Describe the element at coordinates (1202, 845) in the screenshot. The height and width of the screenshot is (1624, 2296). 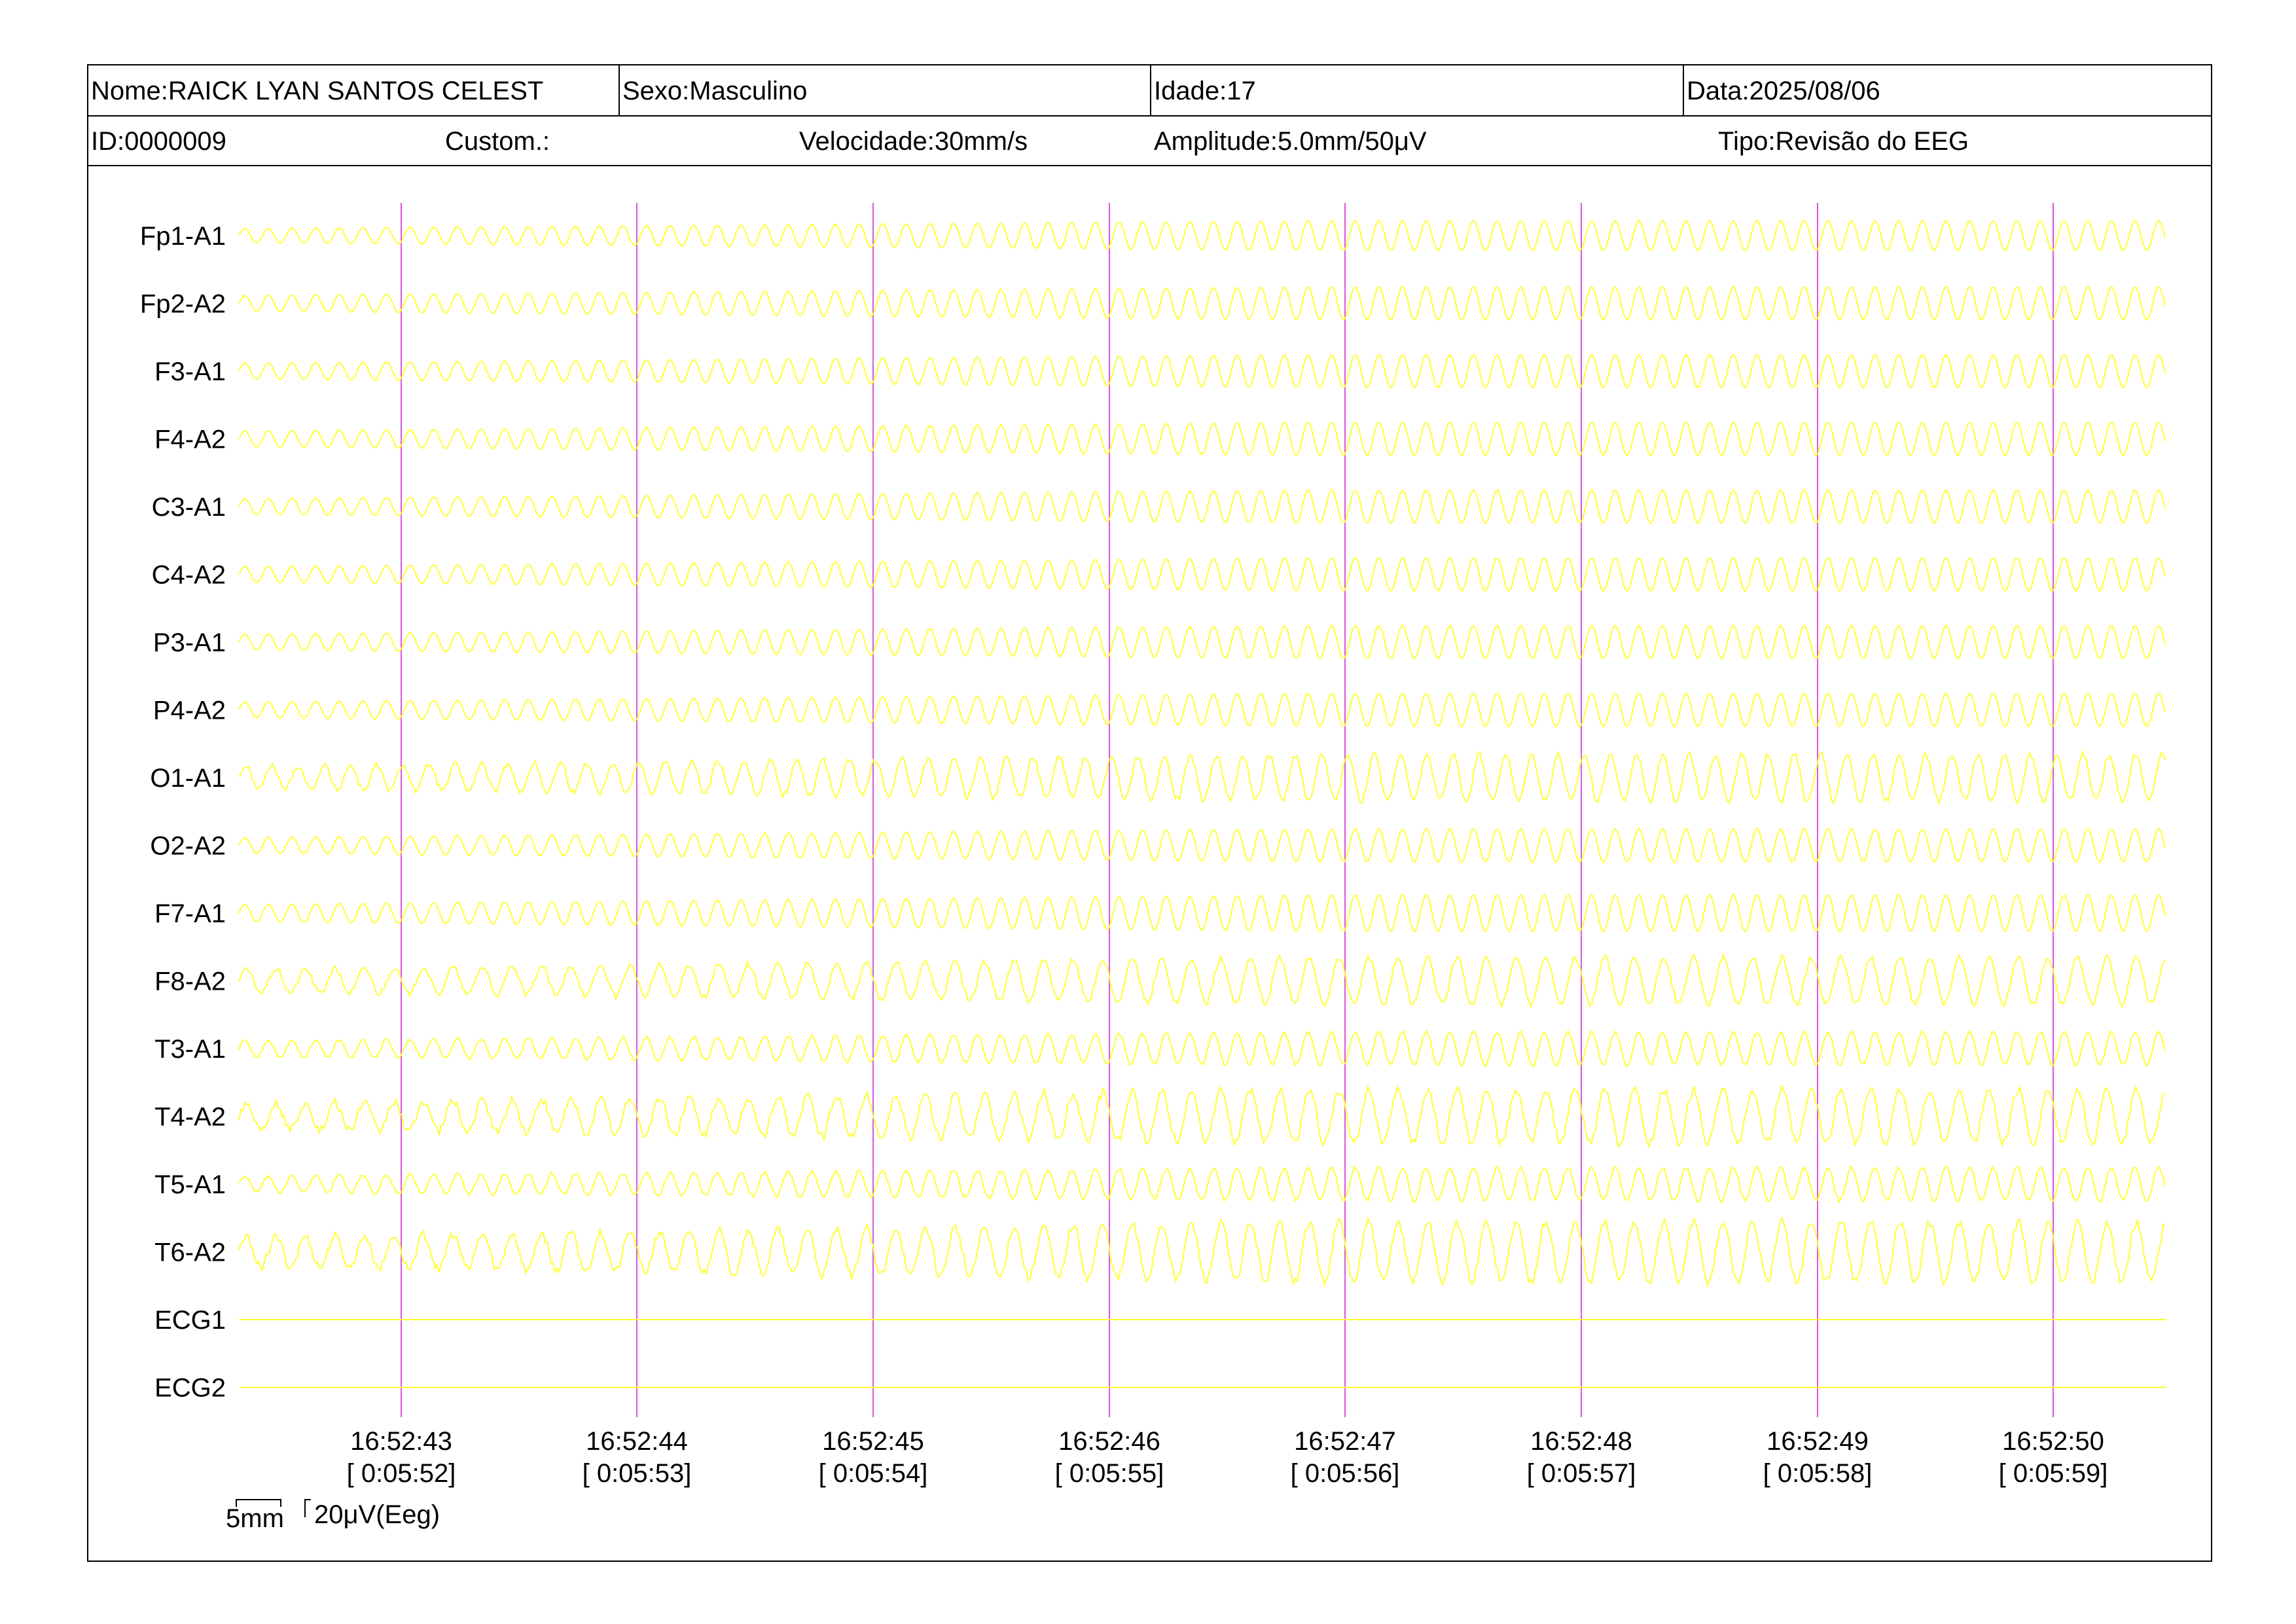
I see `trace-o2-a2` at that location.